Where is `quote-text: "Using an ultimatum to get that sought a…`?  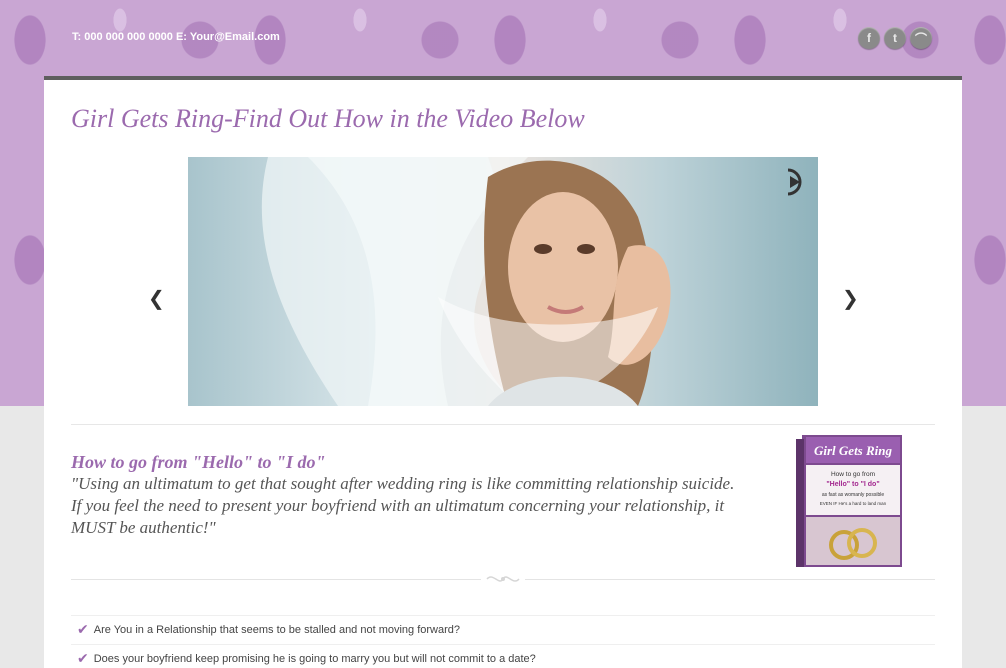
quote-text: "Using an ultimatum to get that sought a… is located at coordinates (403, 505).